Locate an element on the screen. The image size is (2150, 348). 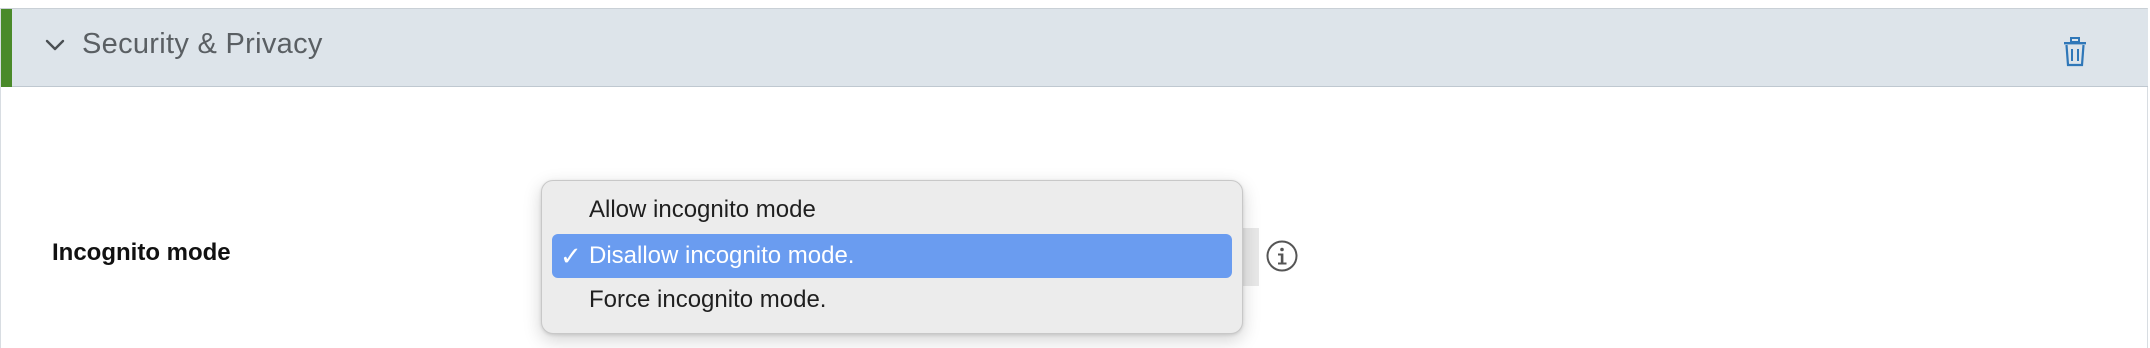
chevron-down-icon is located at coordinates (55, 45).